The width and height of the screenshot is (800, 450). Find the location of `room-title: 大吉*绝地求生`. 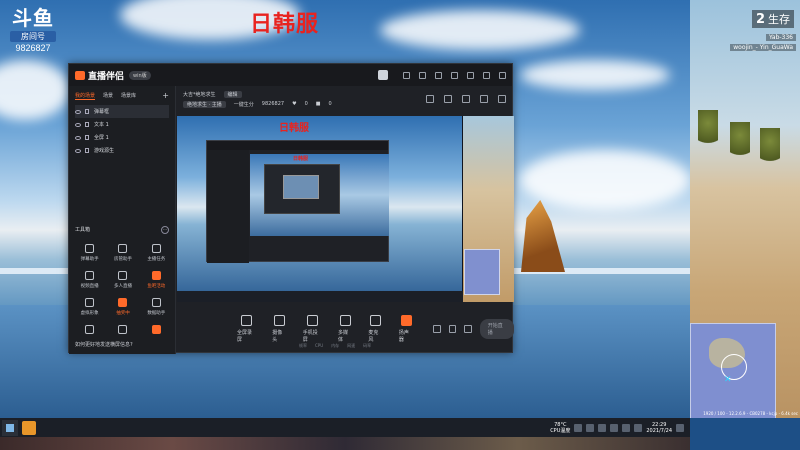

room-title: 大吉*绝地求生 is located at coordinates (199, 94).